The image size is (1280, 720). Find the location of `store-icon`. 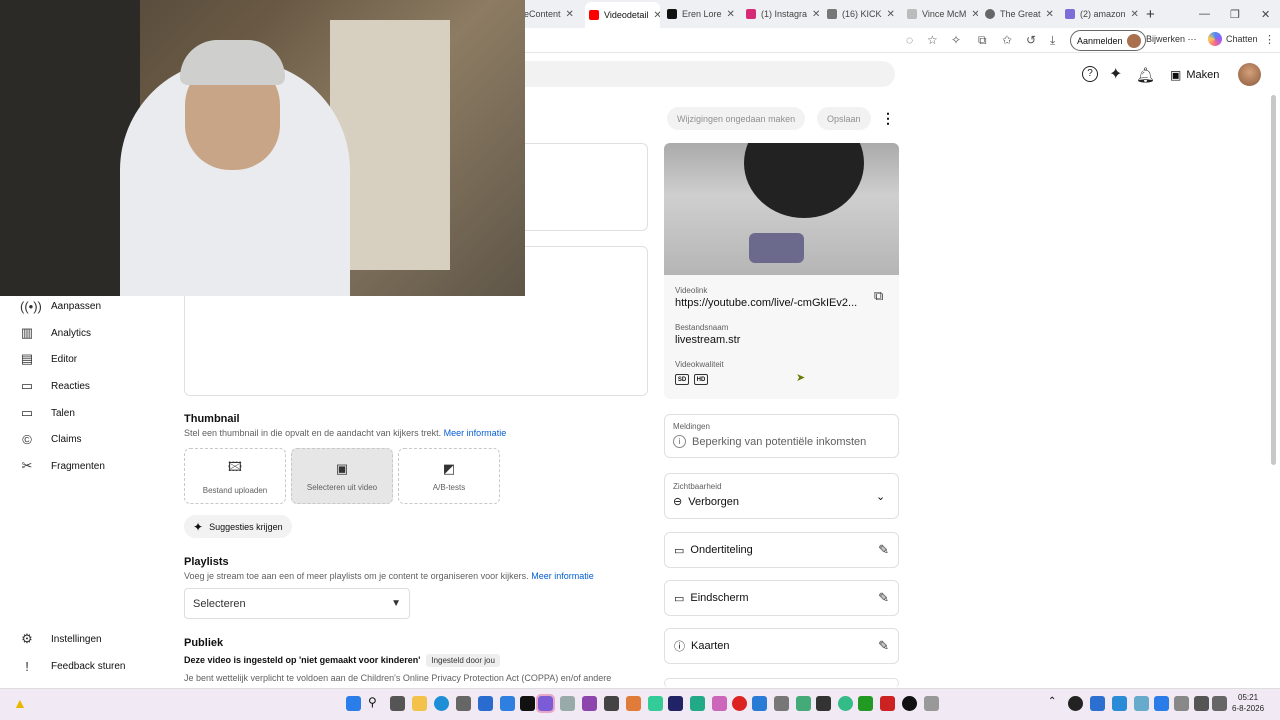

store-icon is located at coordinates (463, 703).